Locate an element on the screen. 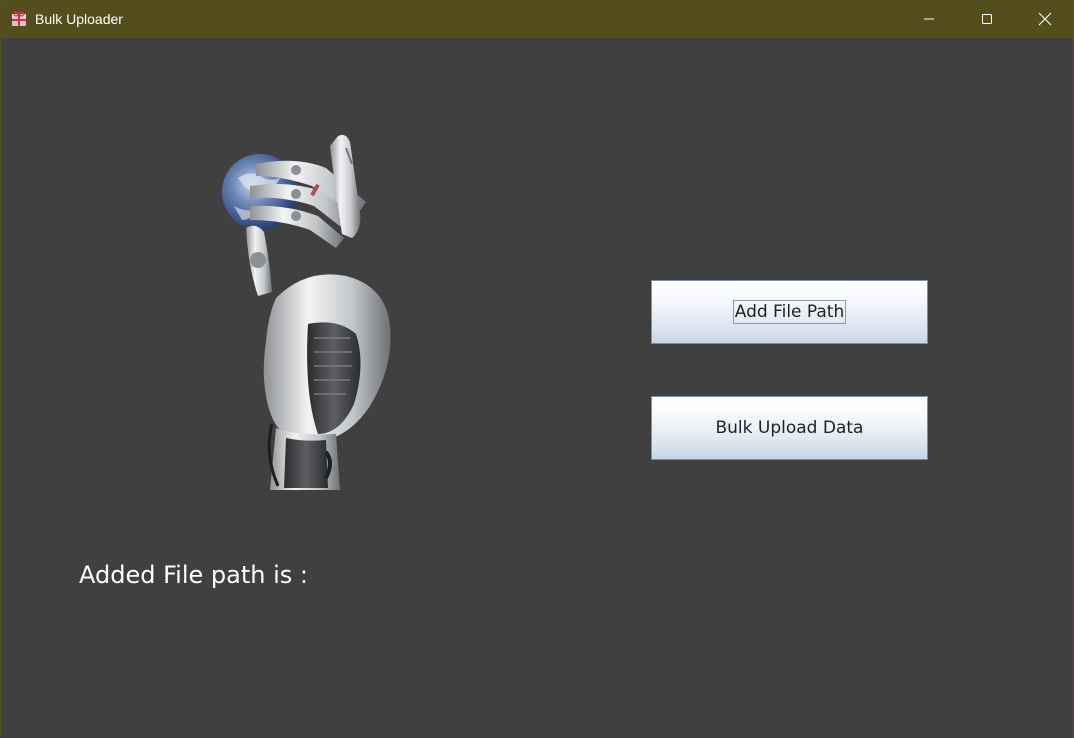 Image resolution: width=1074 pixels, height=738 pixels. close-icon is located at coordinates (1045, 19).